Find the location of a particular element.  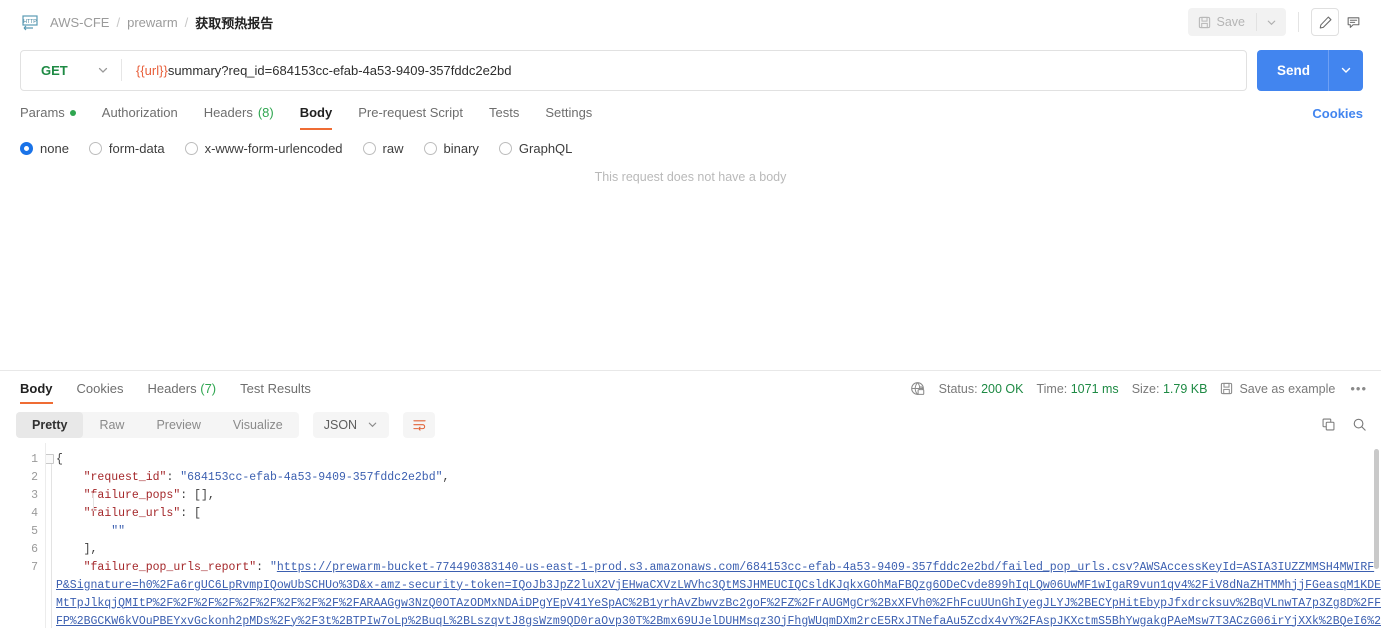

time-label: Time: is located at coordinates (1052, 388).